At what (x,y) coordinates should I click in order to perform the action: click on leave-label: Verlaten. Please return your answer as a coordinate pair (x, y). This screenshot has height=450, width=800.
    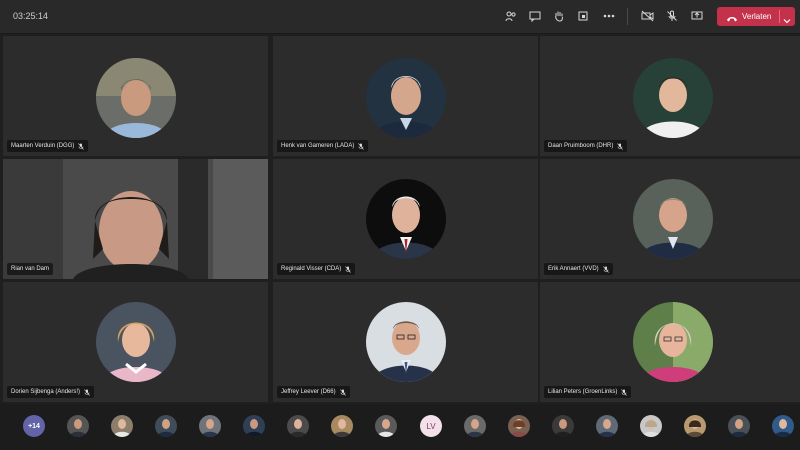
    Looking at the image, I should click on (757, 16).